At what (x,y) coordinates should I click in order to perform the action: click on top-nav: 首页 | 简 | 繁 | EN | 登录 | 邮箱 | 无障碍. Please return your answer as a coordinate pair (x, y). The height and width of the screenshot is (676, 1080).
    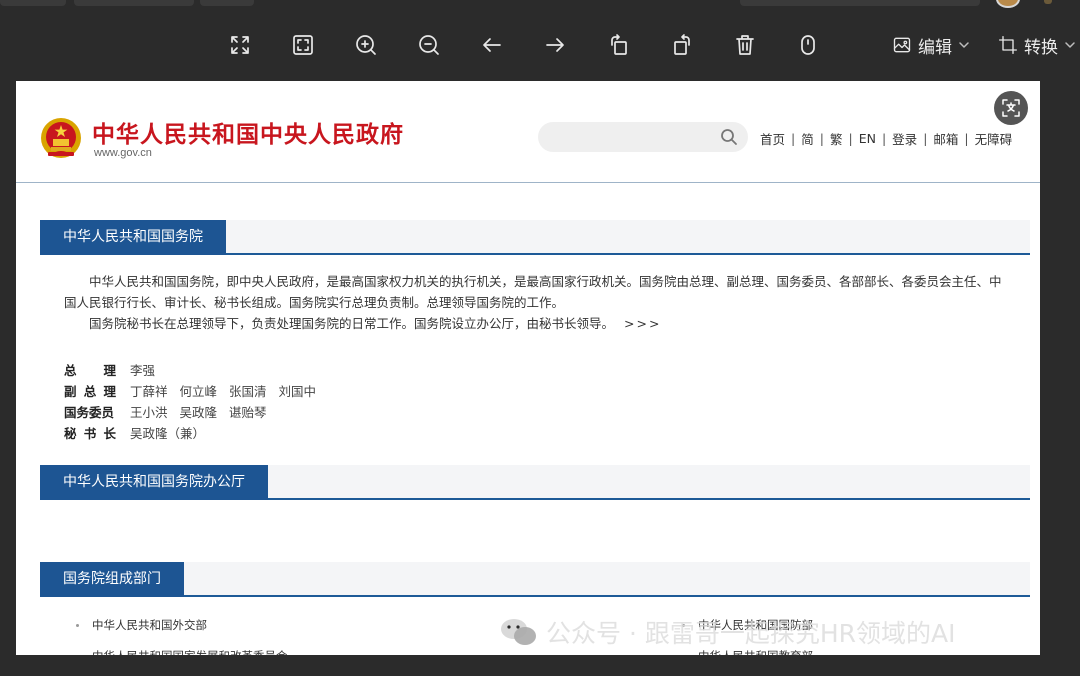
    Looking at the image, I should click on (886, 138).